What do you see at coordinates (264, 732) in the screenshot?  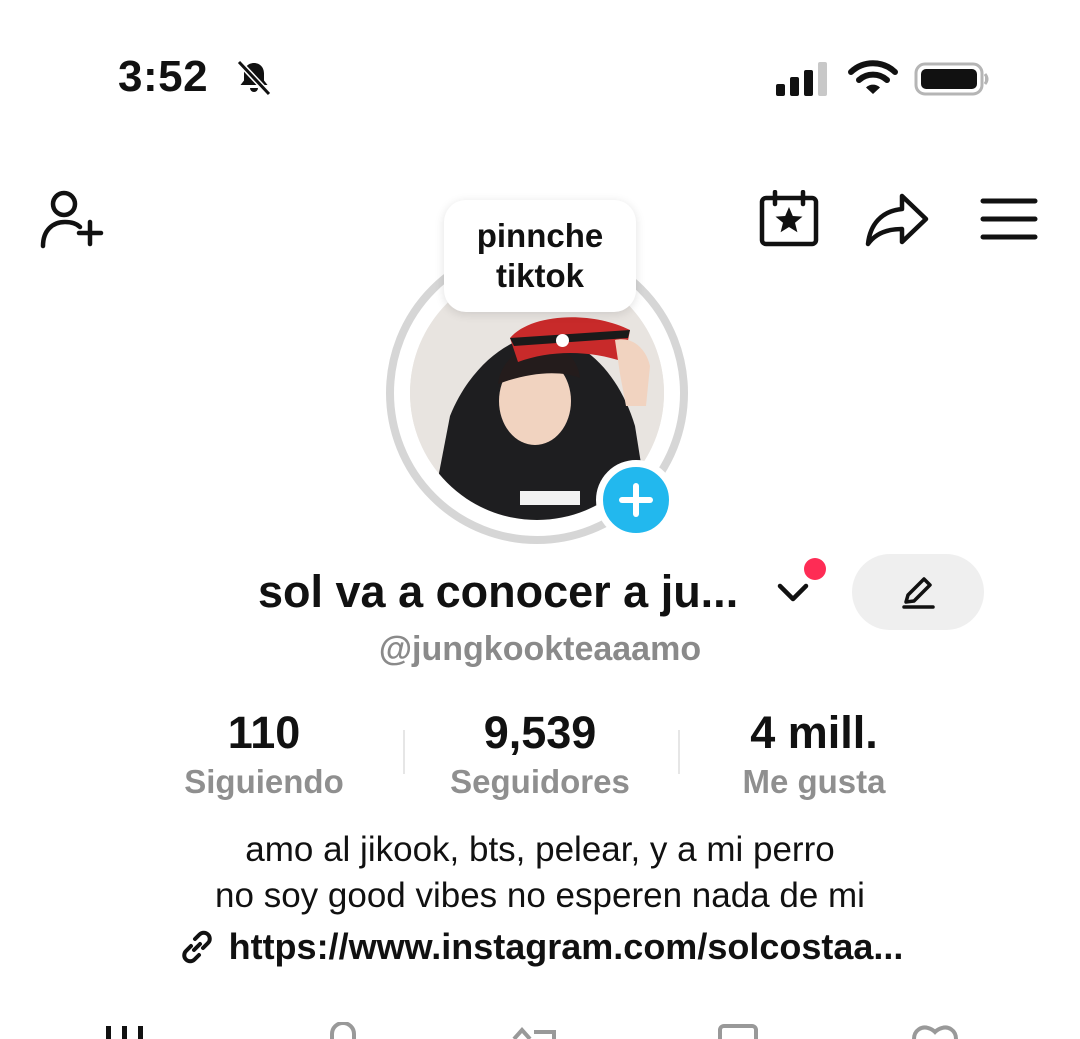 I see `stat-following-value: 110` at bounding box center [264, 732].